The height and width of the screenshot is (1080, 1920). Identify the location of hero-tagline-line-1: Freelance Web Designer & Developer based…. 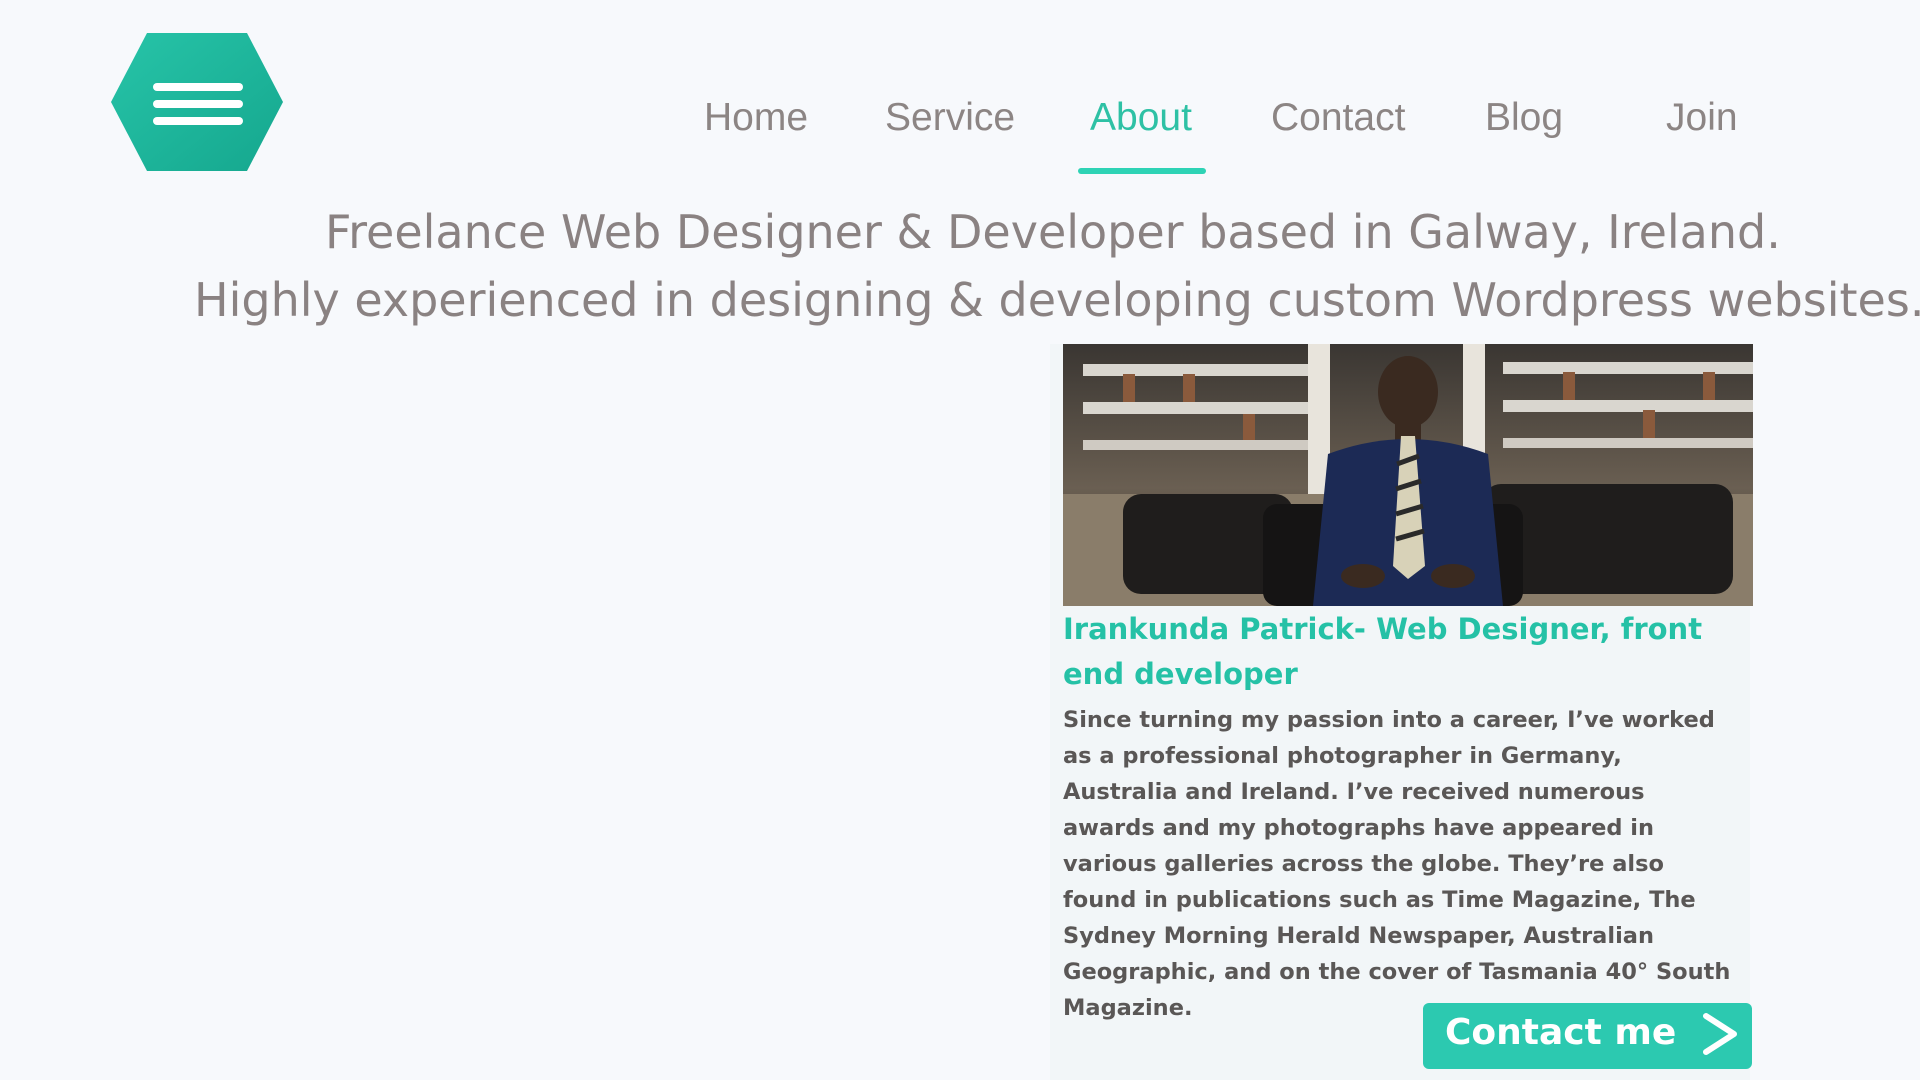
(1053, 232).